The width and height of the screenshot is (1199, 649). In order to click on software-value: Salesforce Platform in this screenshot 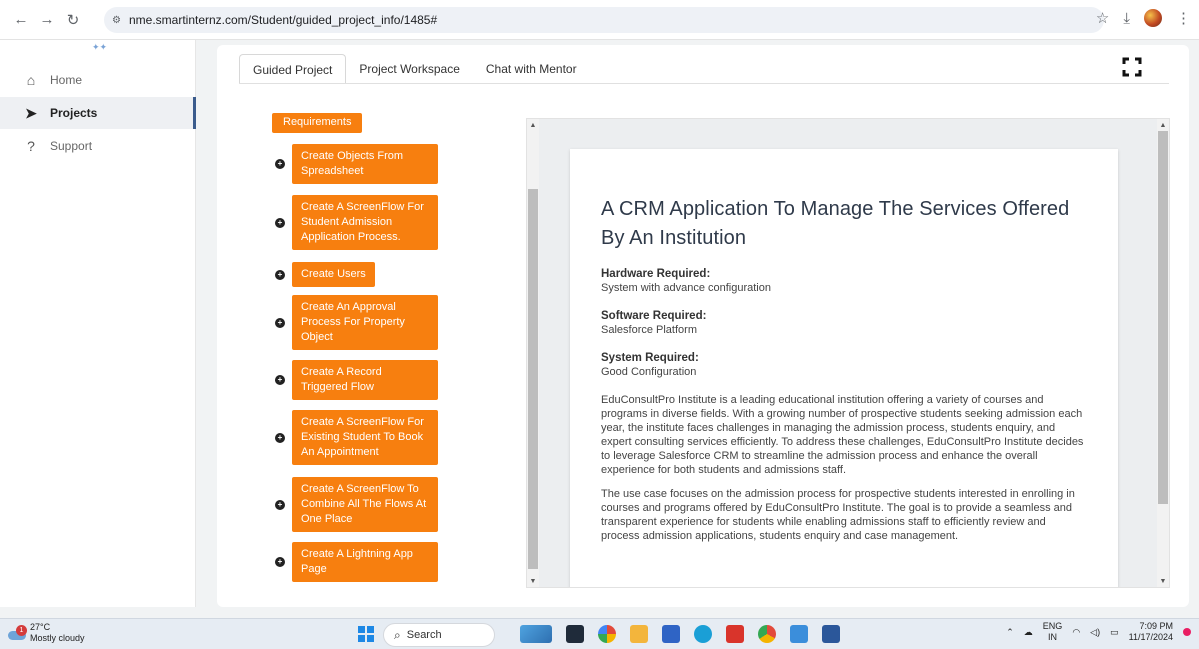, I will do `click(649, 330)`.